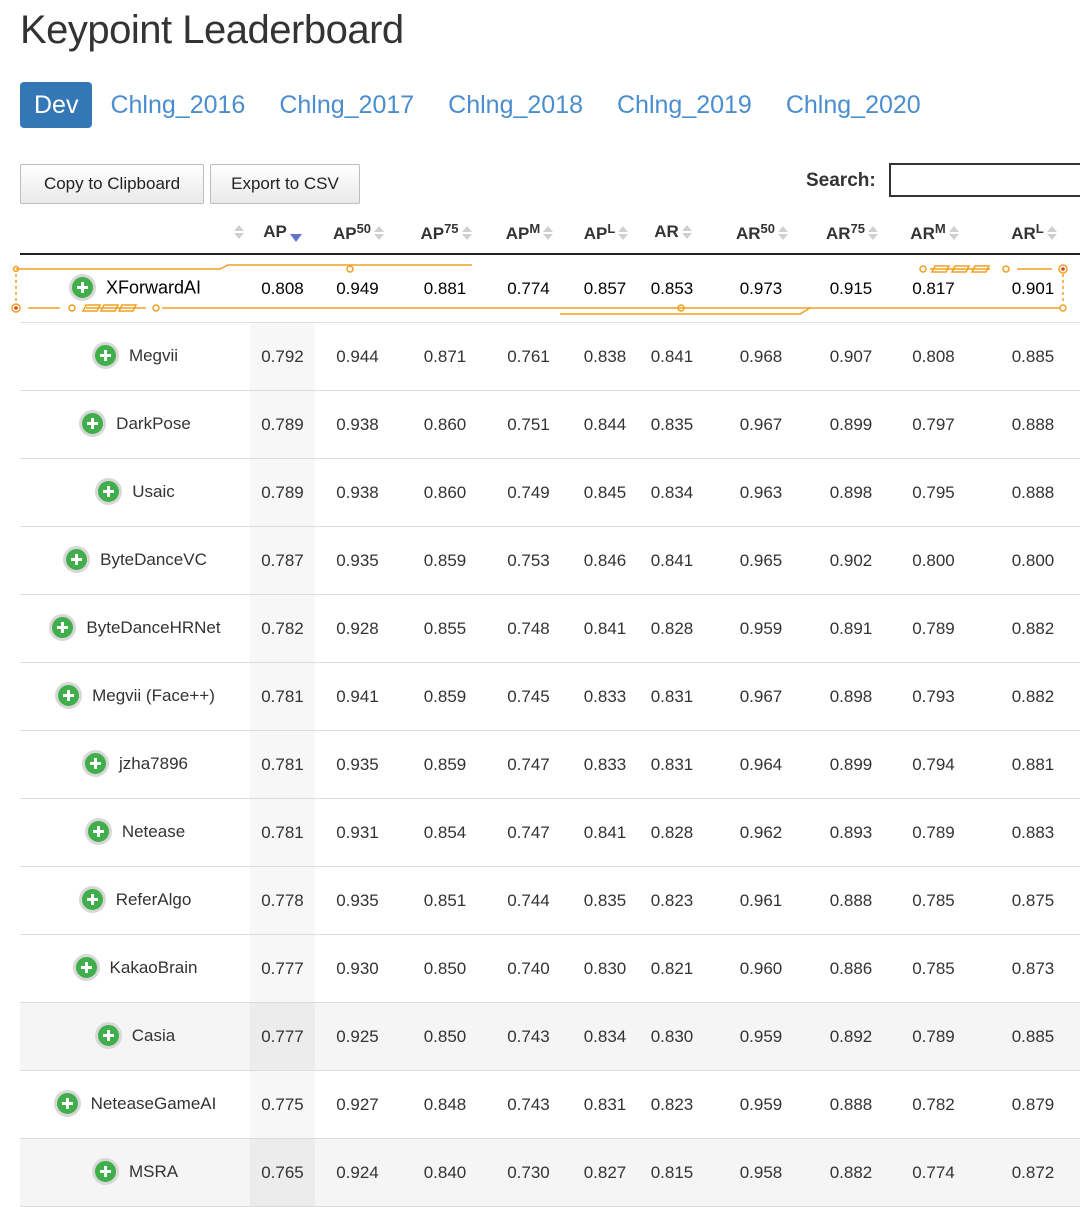 The height and width of the screenshot is (1207, 1080). Describe the element at coordinates (56, 105) in the screenshot. I see `tab-dev: Dev` at that location.